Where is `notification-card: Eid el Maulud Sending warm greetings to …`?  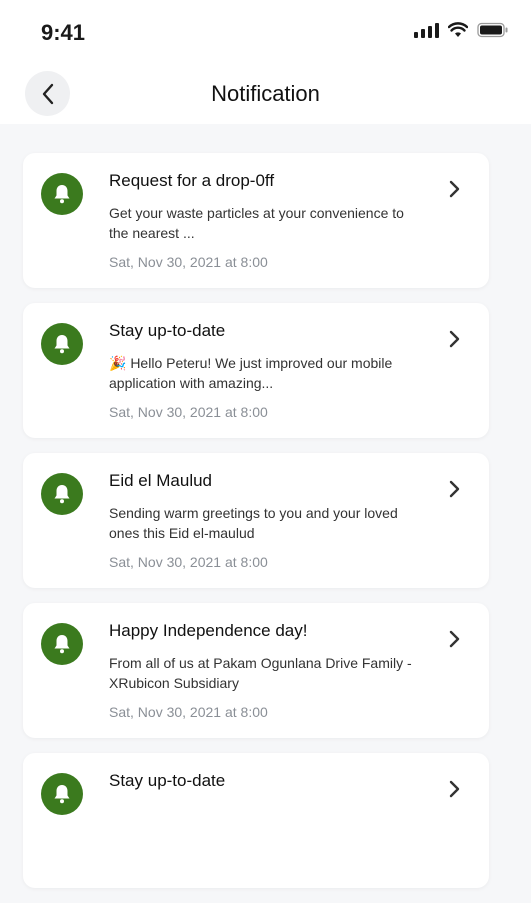
notification-card: Eid el Maulud Sending warm greetings to … is located at coordinates (256, 520).